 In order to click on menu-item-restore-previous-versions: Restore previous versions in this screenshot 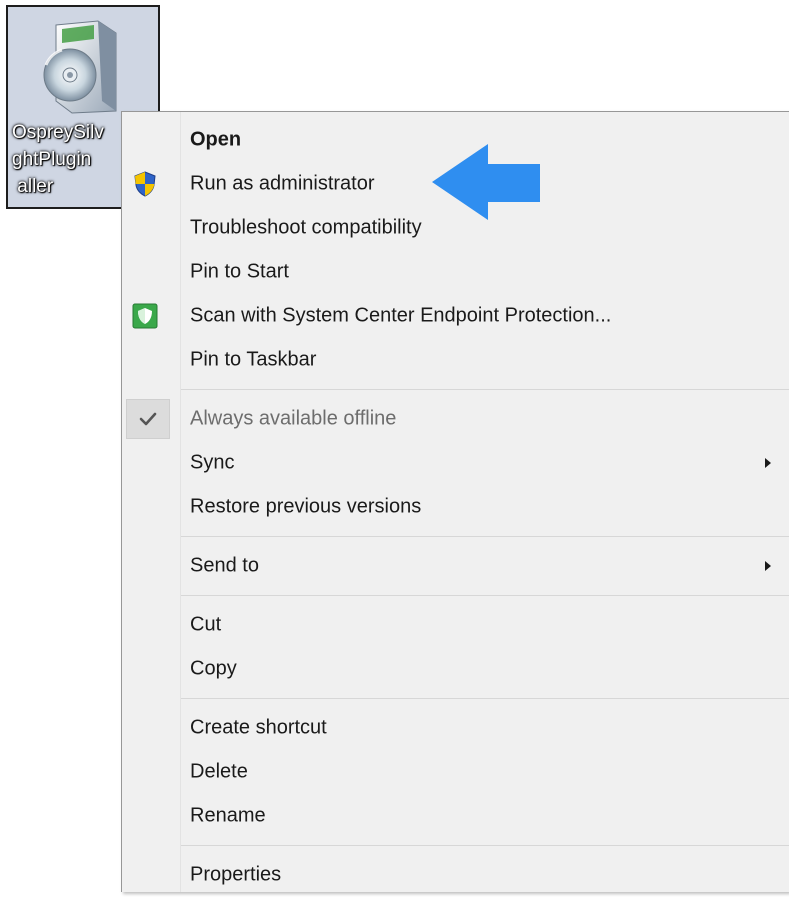, I will do `click(455, 507)`.